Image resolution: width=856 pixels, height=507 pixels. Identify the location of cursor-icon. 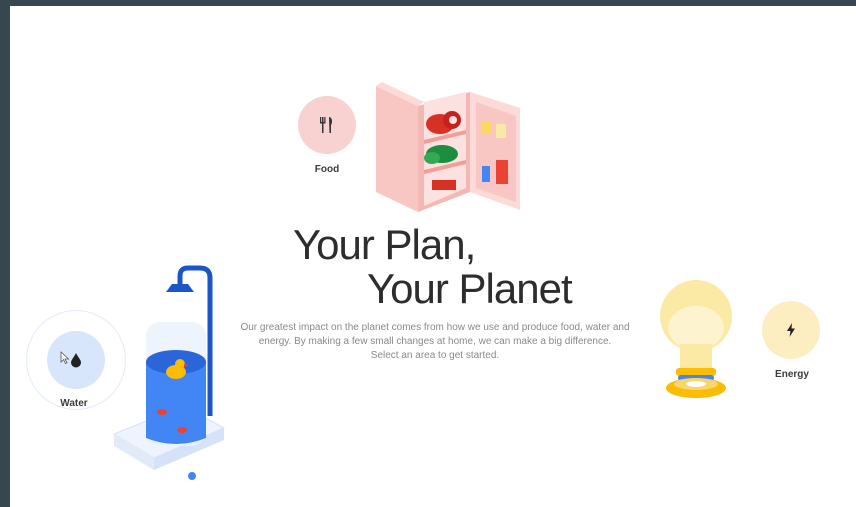
(65, 358).